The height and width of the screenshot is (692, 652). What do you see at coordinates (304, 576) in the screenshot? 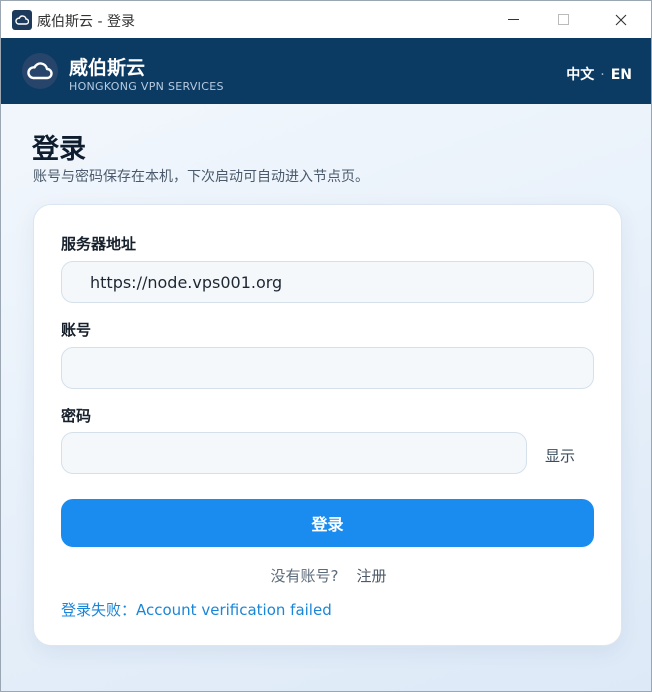
I see `no-account-text: 没有账号?` at bounding box center [304, 576].